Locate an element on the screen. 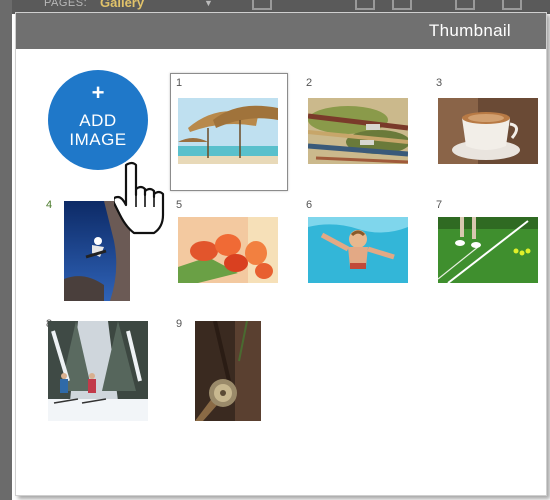 This screenshot has width=550, height=500. thumbnail-image-beach is located at coordinates (228, 131).